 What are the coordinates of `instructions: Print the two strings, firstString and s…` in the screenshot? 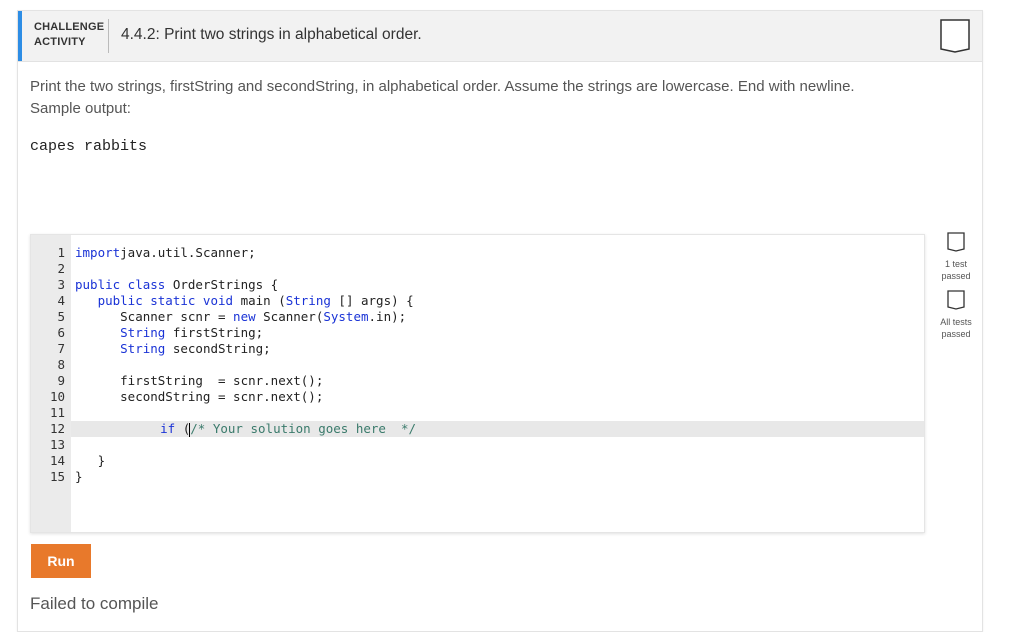 It's located at (480, 98).